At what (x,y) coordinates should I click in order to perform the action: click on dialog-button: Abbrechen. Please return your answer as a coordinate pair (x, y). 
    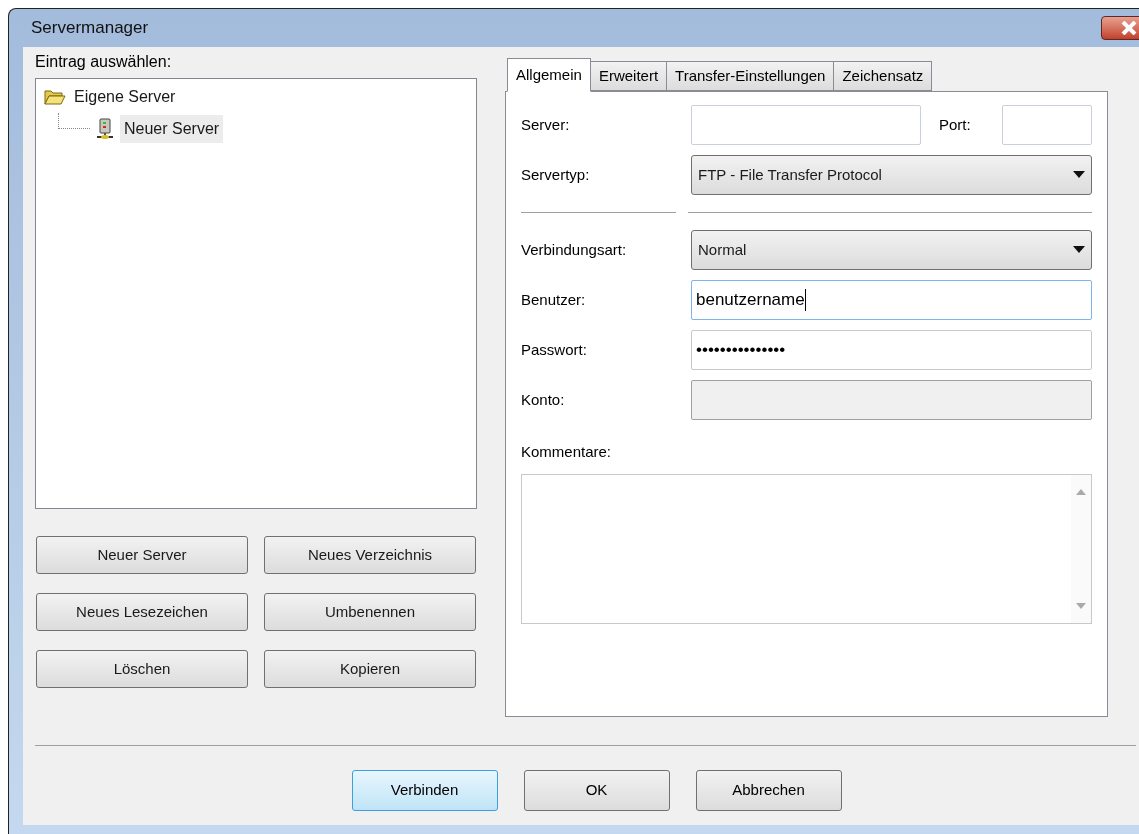
    Looking at the image, I should click on (768, 790).